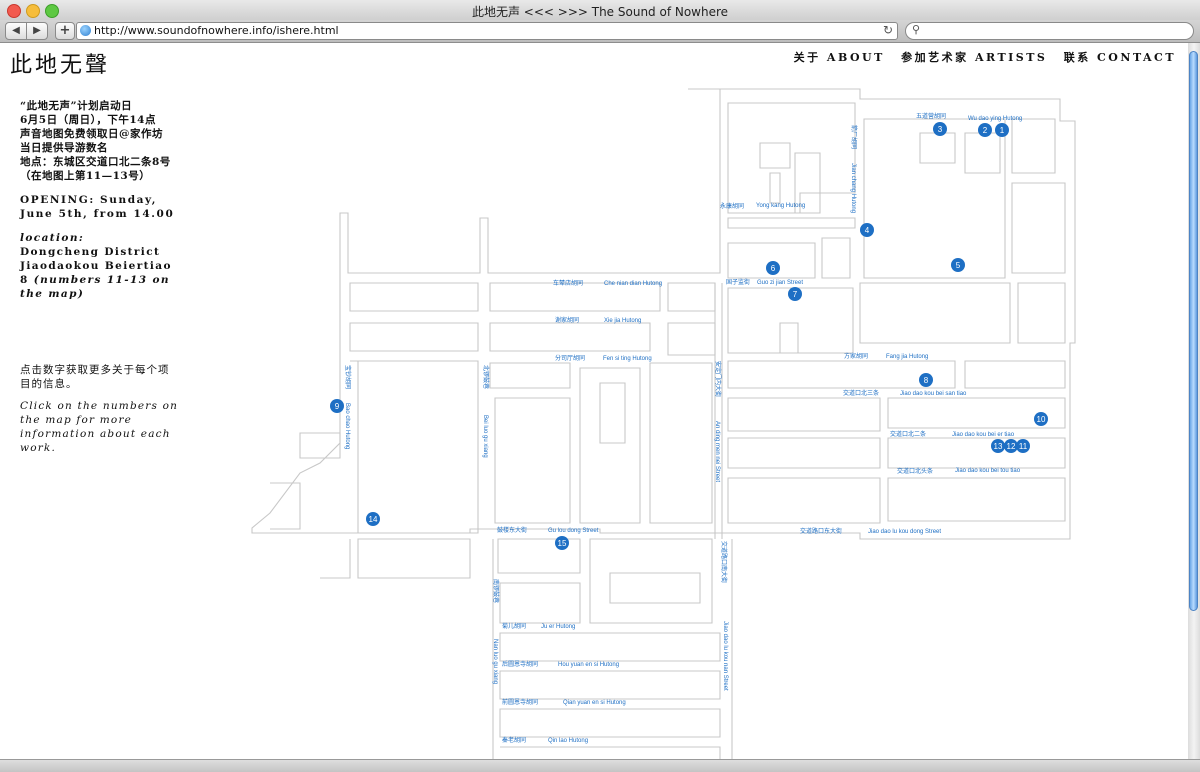 Image resolution: width=1200 pixels, height=772 pixels. Describe the element at coordinates (588, 665) in the screenshot. I see `street-label: Hou yuan en si Hutong` at that location.